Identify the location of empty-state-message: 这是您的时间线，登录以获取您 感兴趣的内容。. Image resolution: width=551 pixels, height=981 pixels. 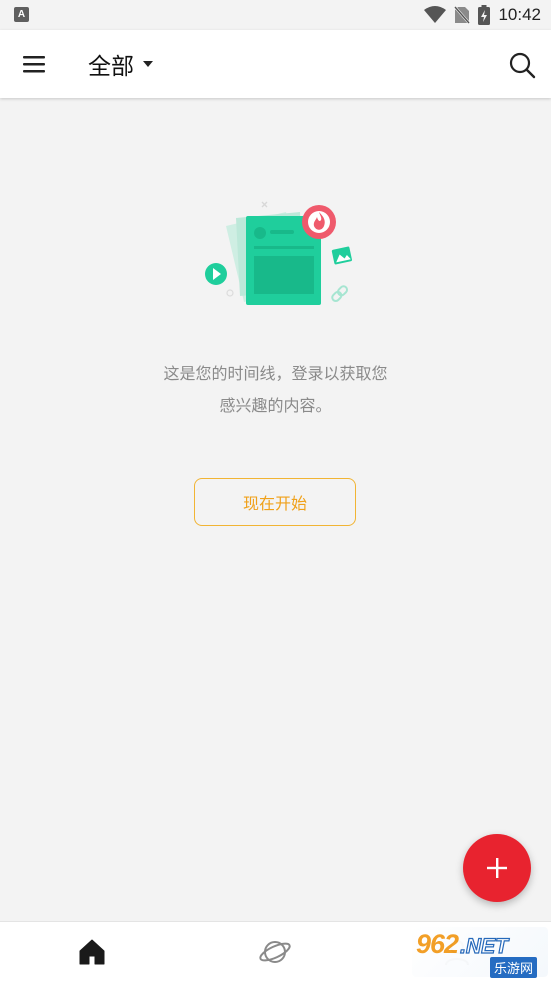
(275, 390).